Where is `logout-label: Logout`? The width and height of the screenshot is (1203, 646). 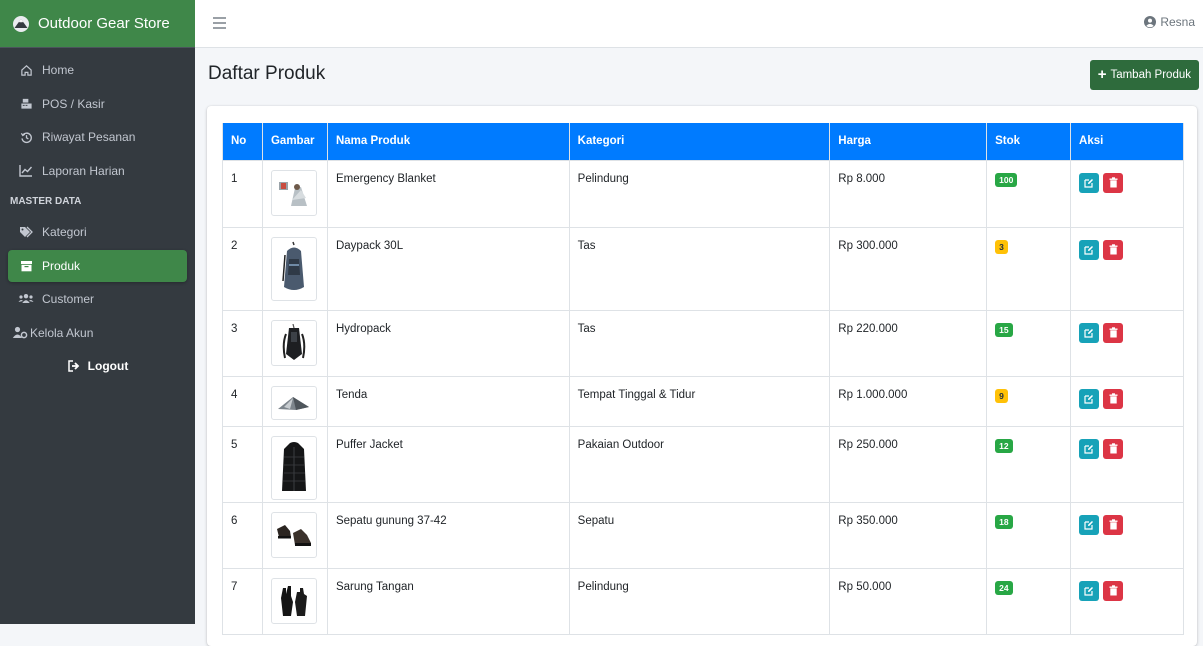
logout-label: Logout is located at coordinates (108, 366).